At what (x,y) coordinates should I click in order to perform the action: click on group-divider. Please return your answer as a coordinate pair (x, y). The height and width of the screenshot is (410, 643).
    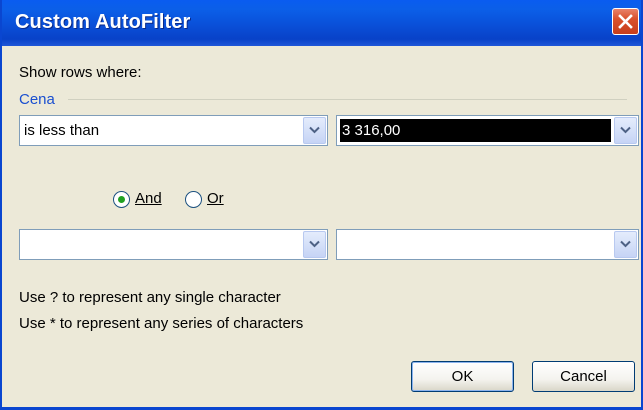
    Looking at the image, I should click on (347, 99).